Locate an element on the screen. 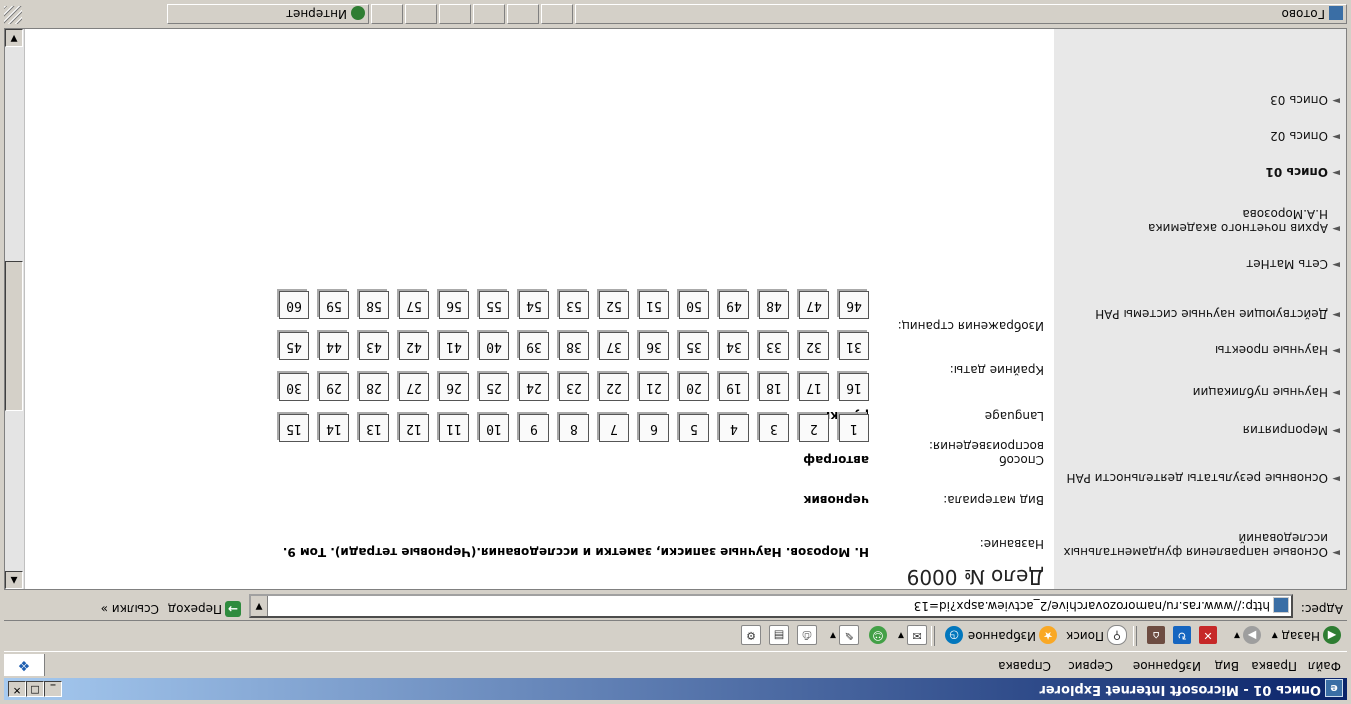 This screenshot has width=1351, height=704. back-button: ◀Назад ▾ is located at coordinates (1306, 636).